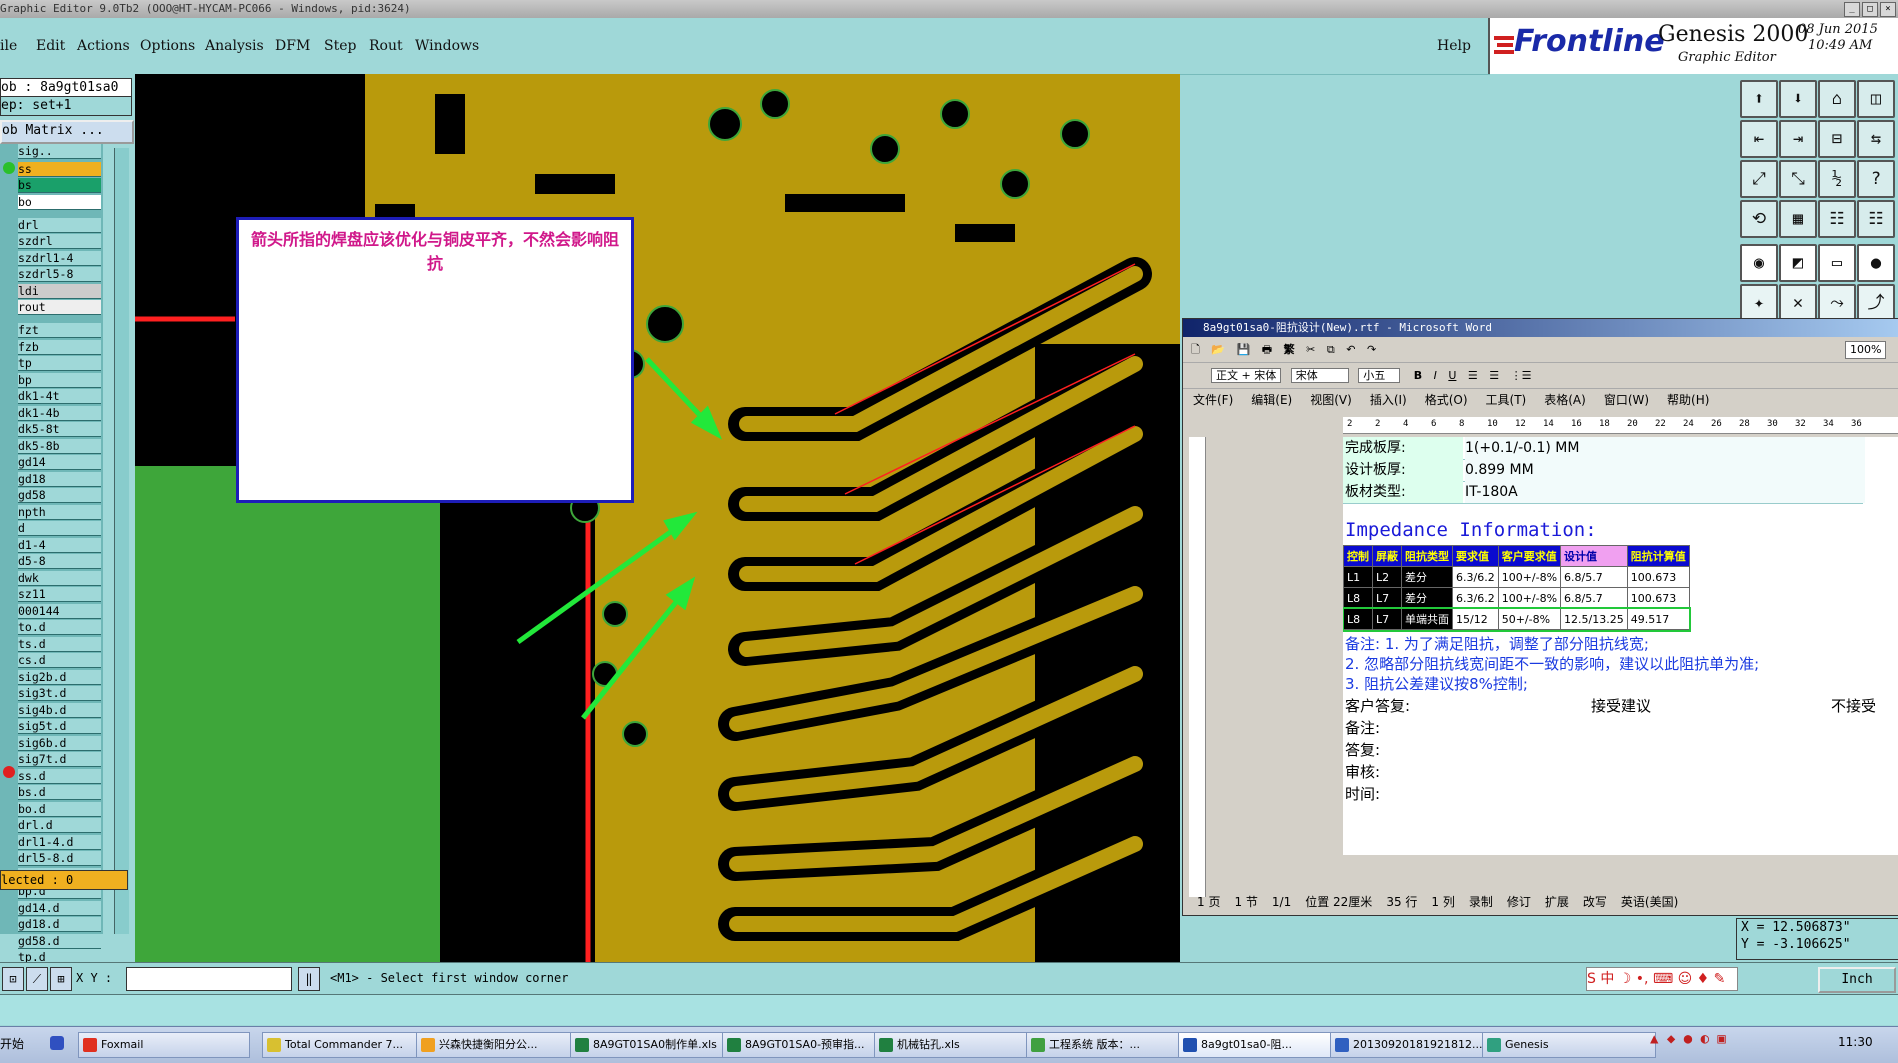 The height and width of the screenshot is (1063, 1898). I want to click on color-icon: ◩, so click(1798, 263).